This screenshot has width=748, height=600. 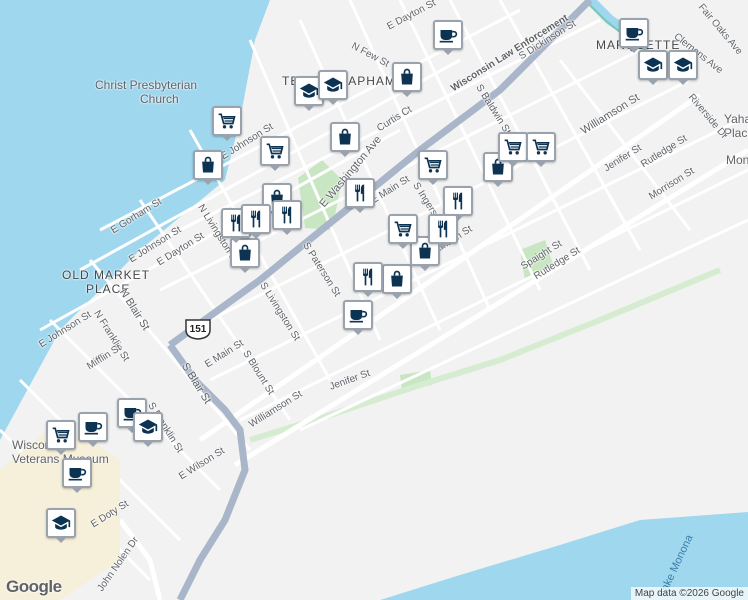 What do you see at coordinates (34, 586) in the screenshot?
I see `google-logo: Google` at bounding box center [34, 586].